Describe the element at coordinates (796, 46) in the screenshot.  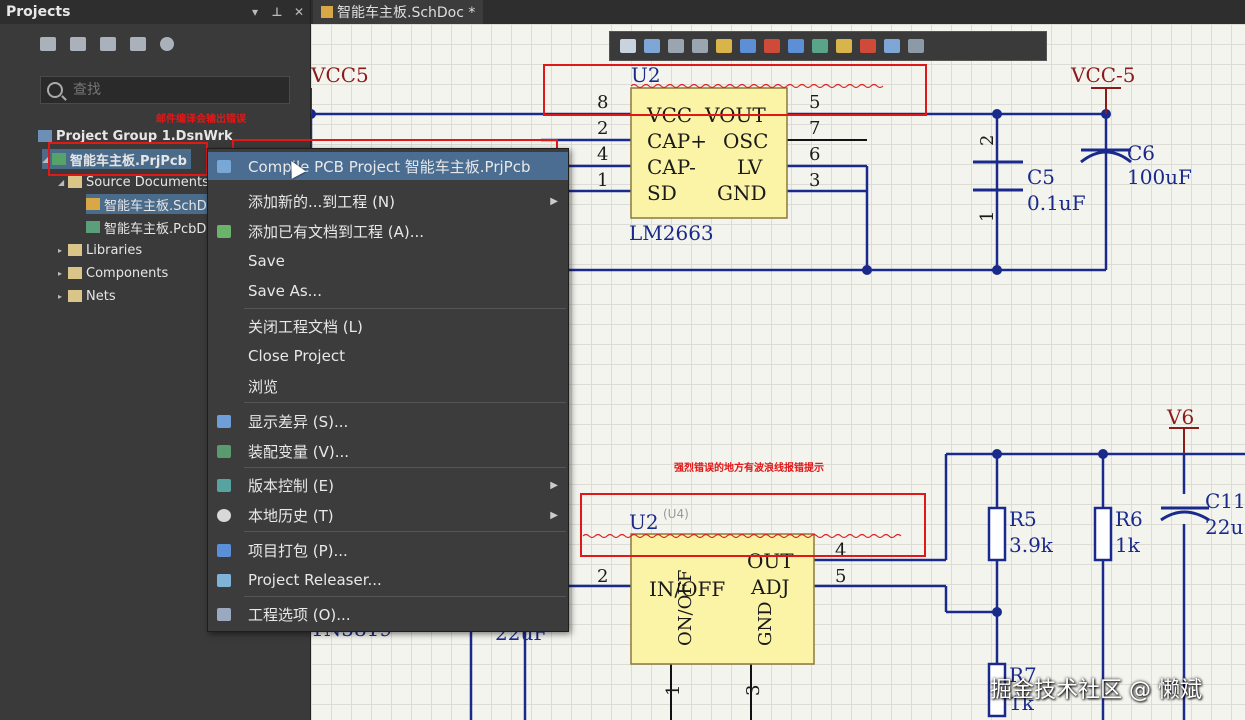
I see `bus-icon` at that location.